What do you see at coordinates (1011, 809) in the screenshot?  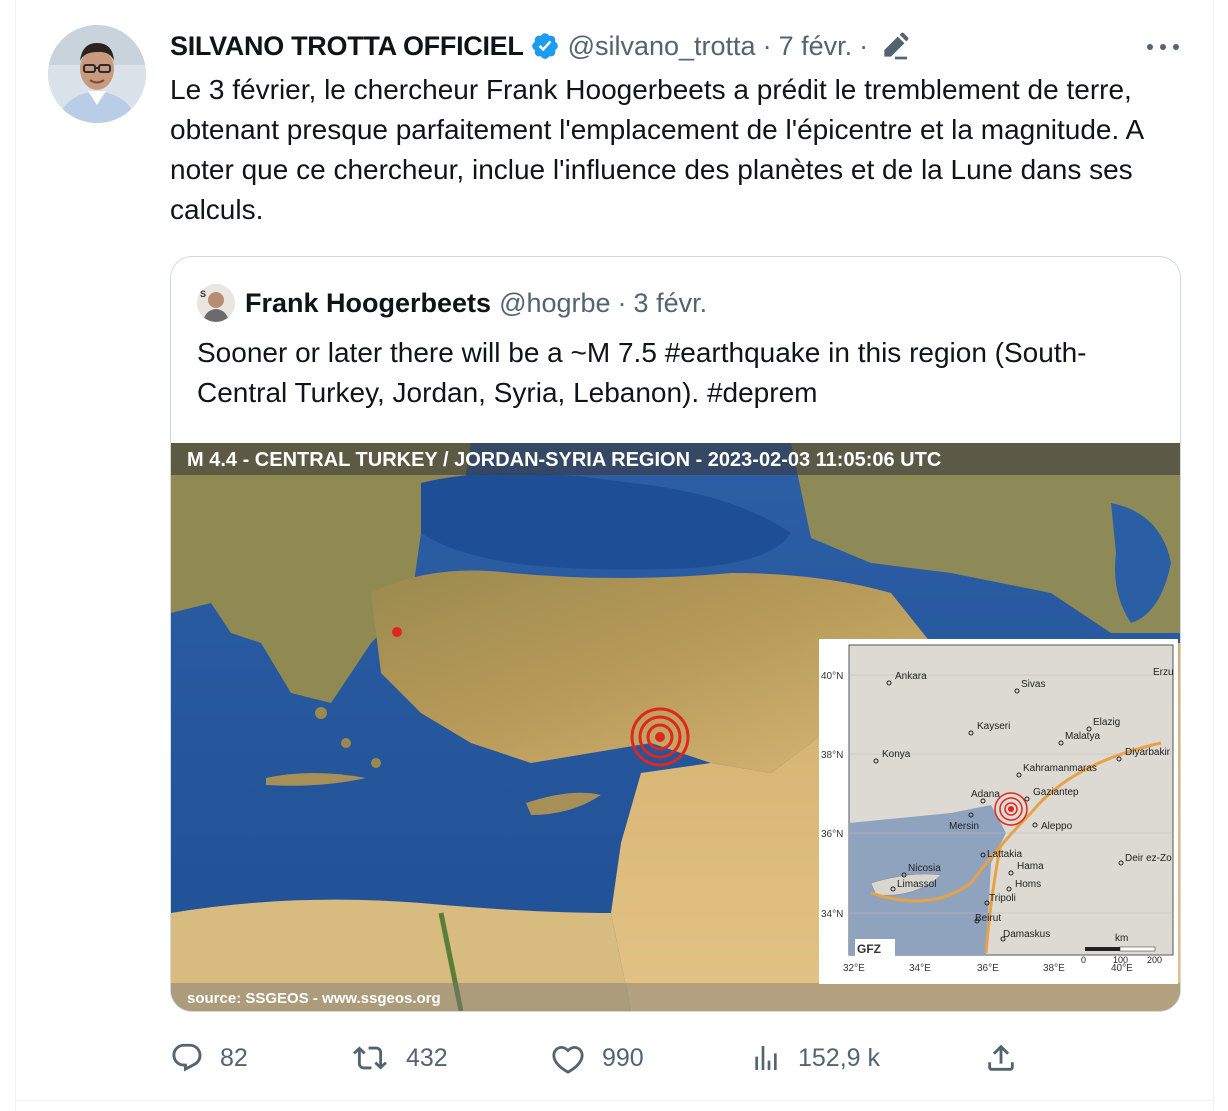 I see `inset-epicenter-marker` at bounding box center [1011, 809].